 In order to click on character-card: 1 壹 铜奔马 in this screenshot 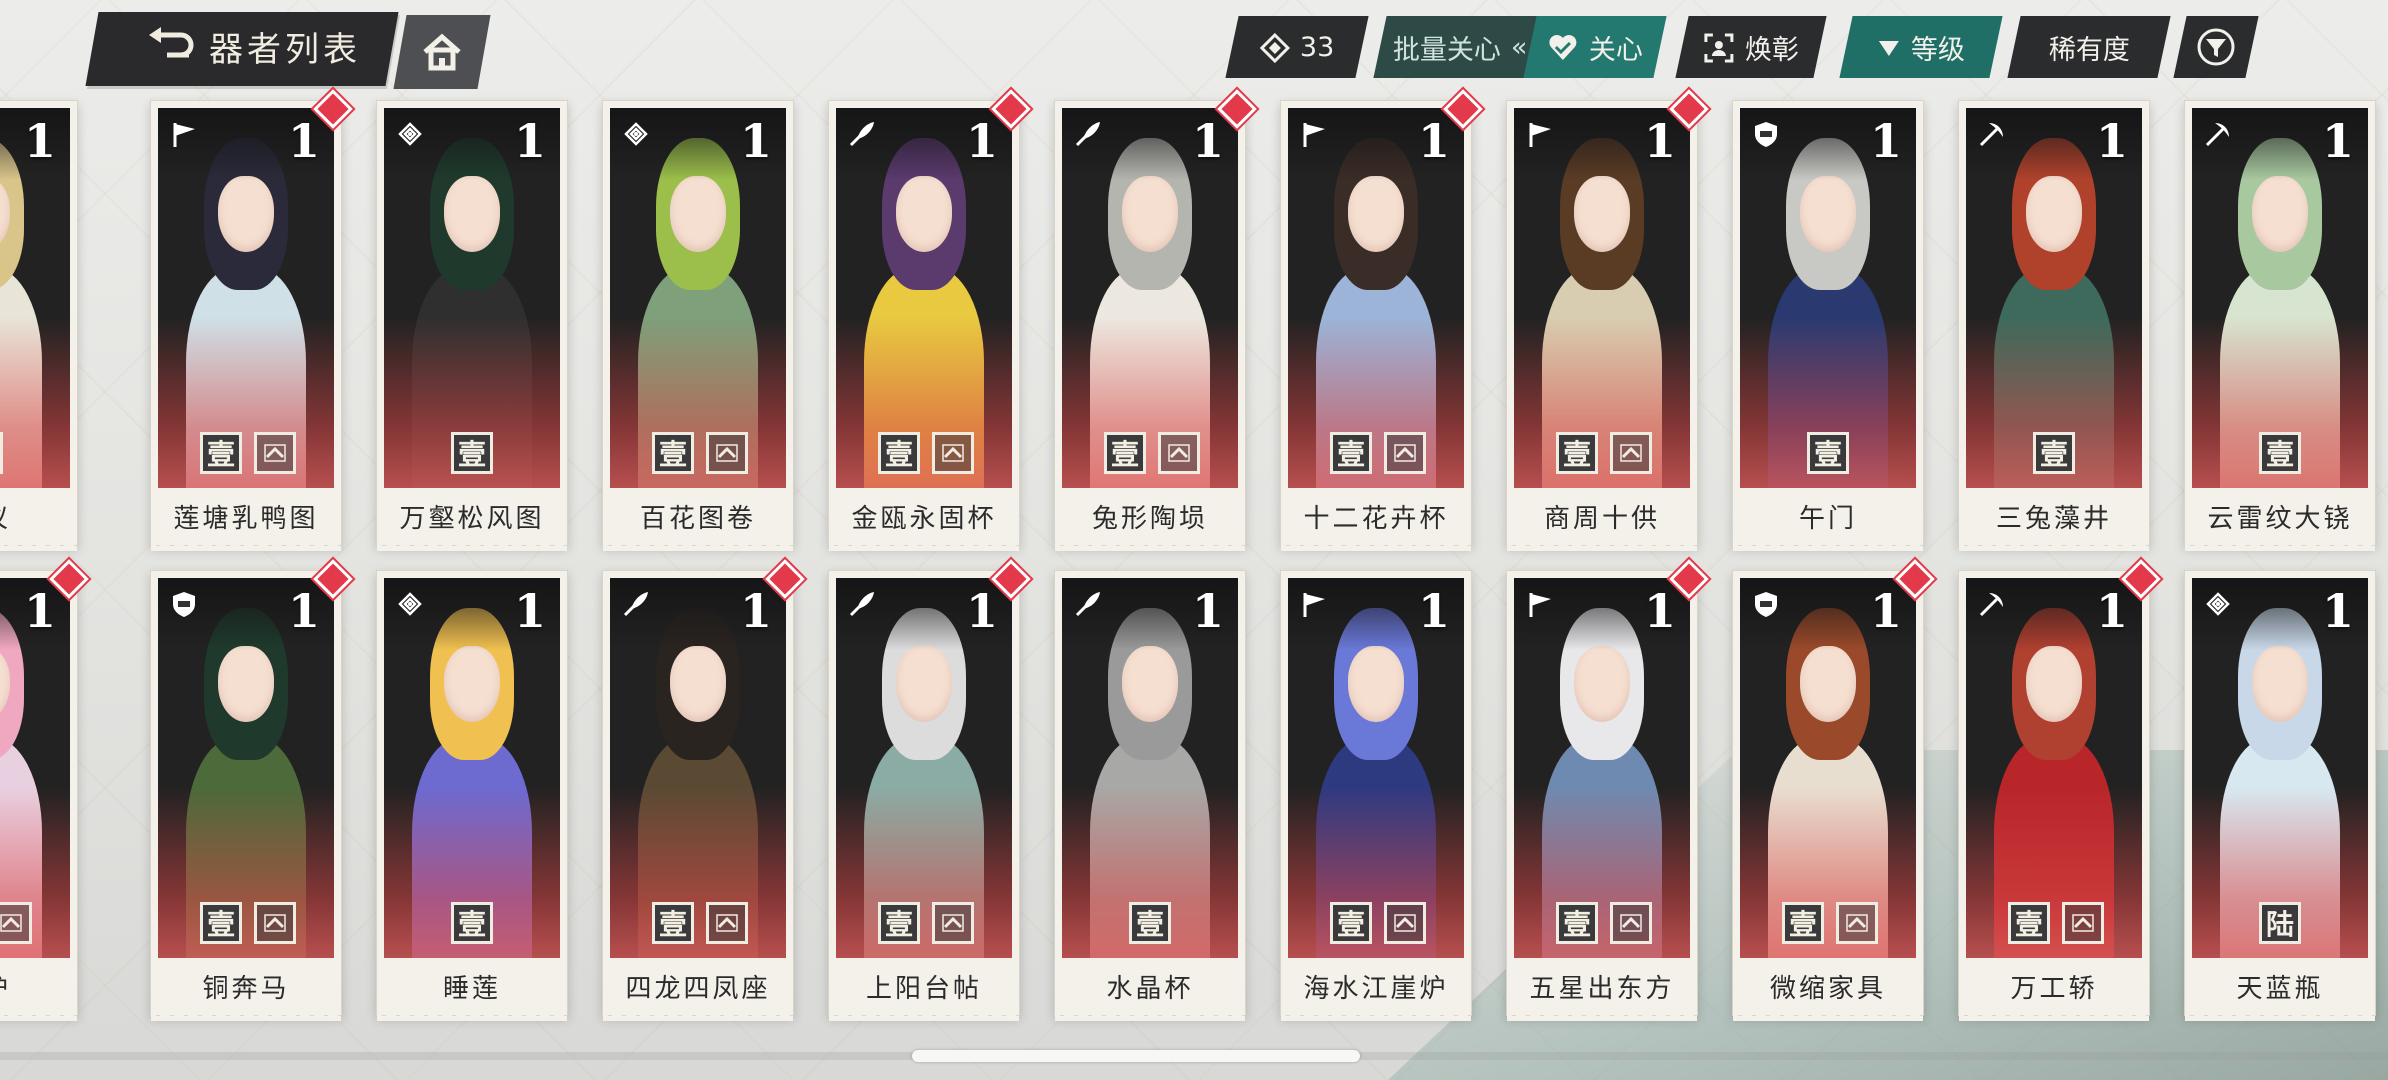, I will do `click(251, 790)`.